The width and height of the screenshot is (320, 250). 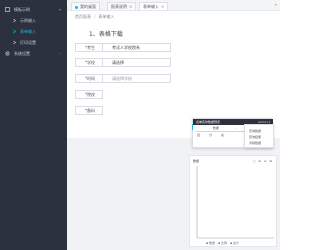 What do you see at coordinates (28, 31) in the screenshot?
I see `sidebar-item-label: 表单输入` at bounding box center [28, 31].